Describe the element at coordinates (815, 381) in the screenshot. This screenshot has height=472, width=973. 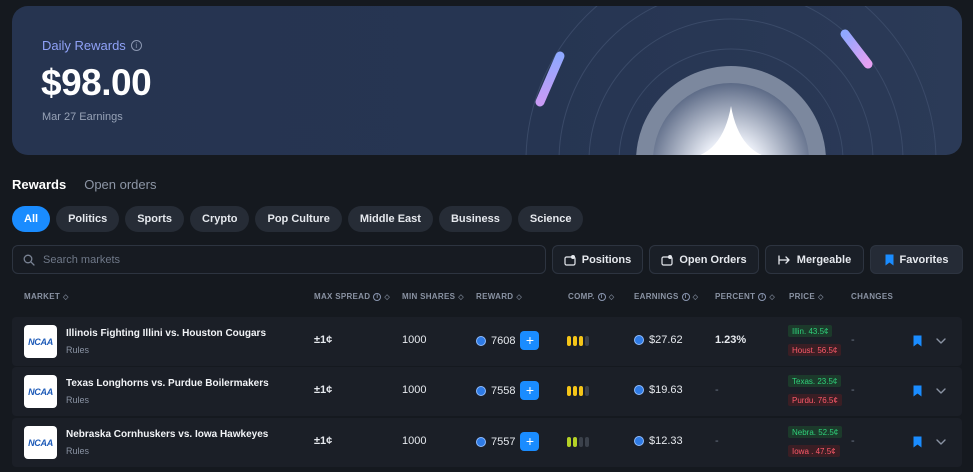
I see `price-yes: Texas. 23.5¢` at that location.